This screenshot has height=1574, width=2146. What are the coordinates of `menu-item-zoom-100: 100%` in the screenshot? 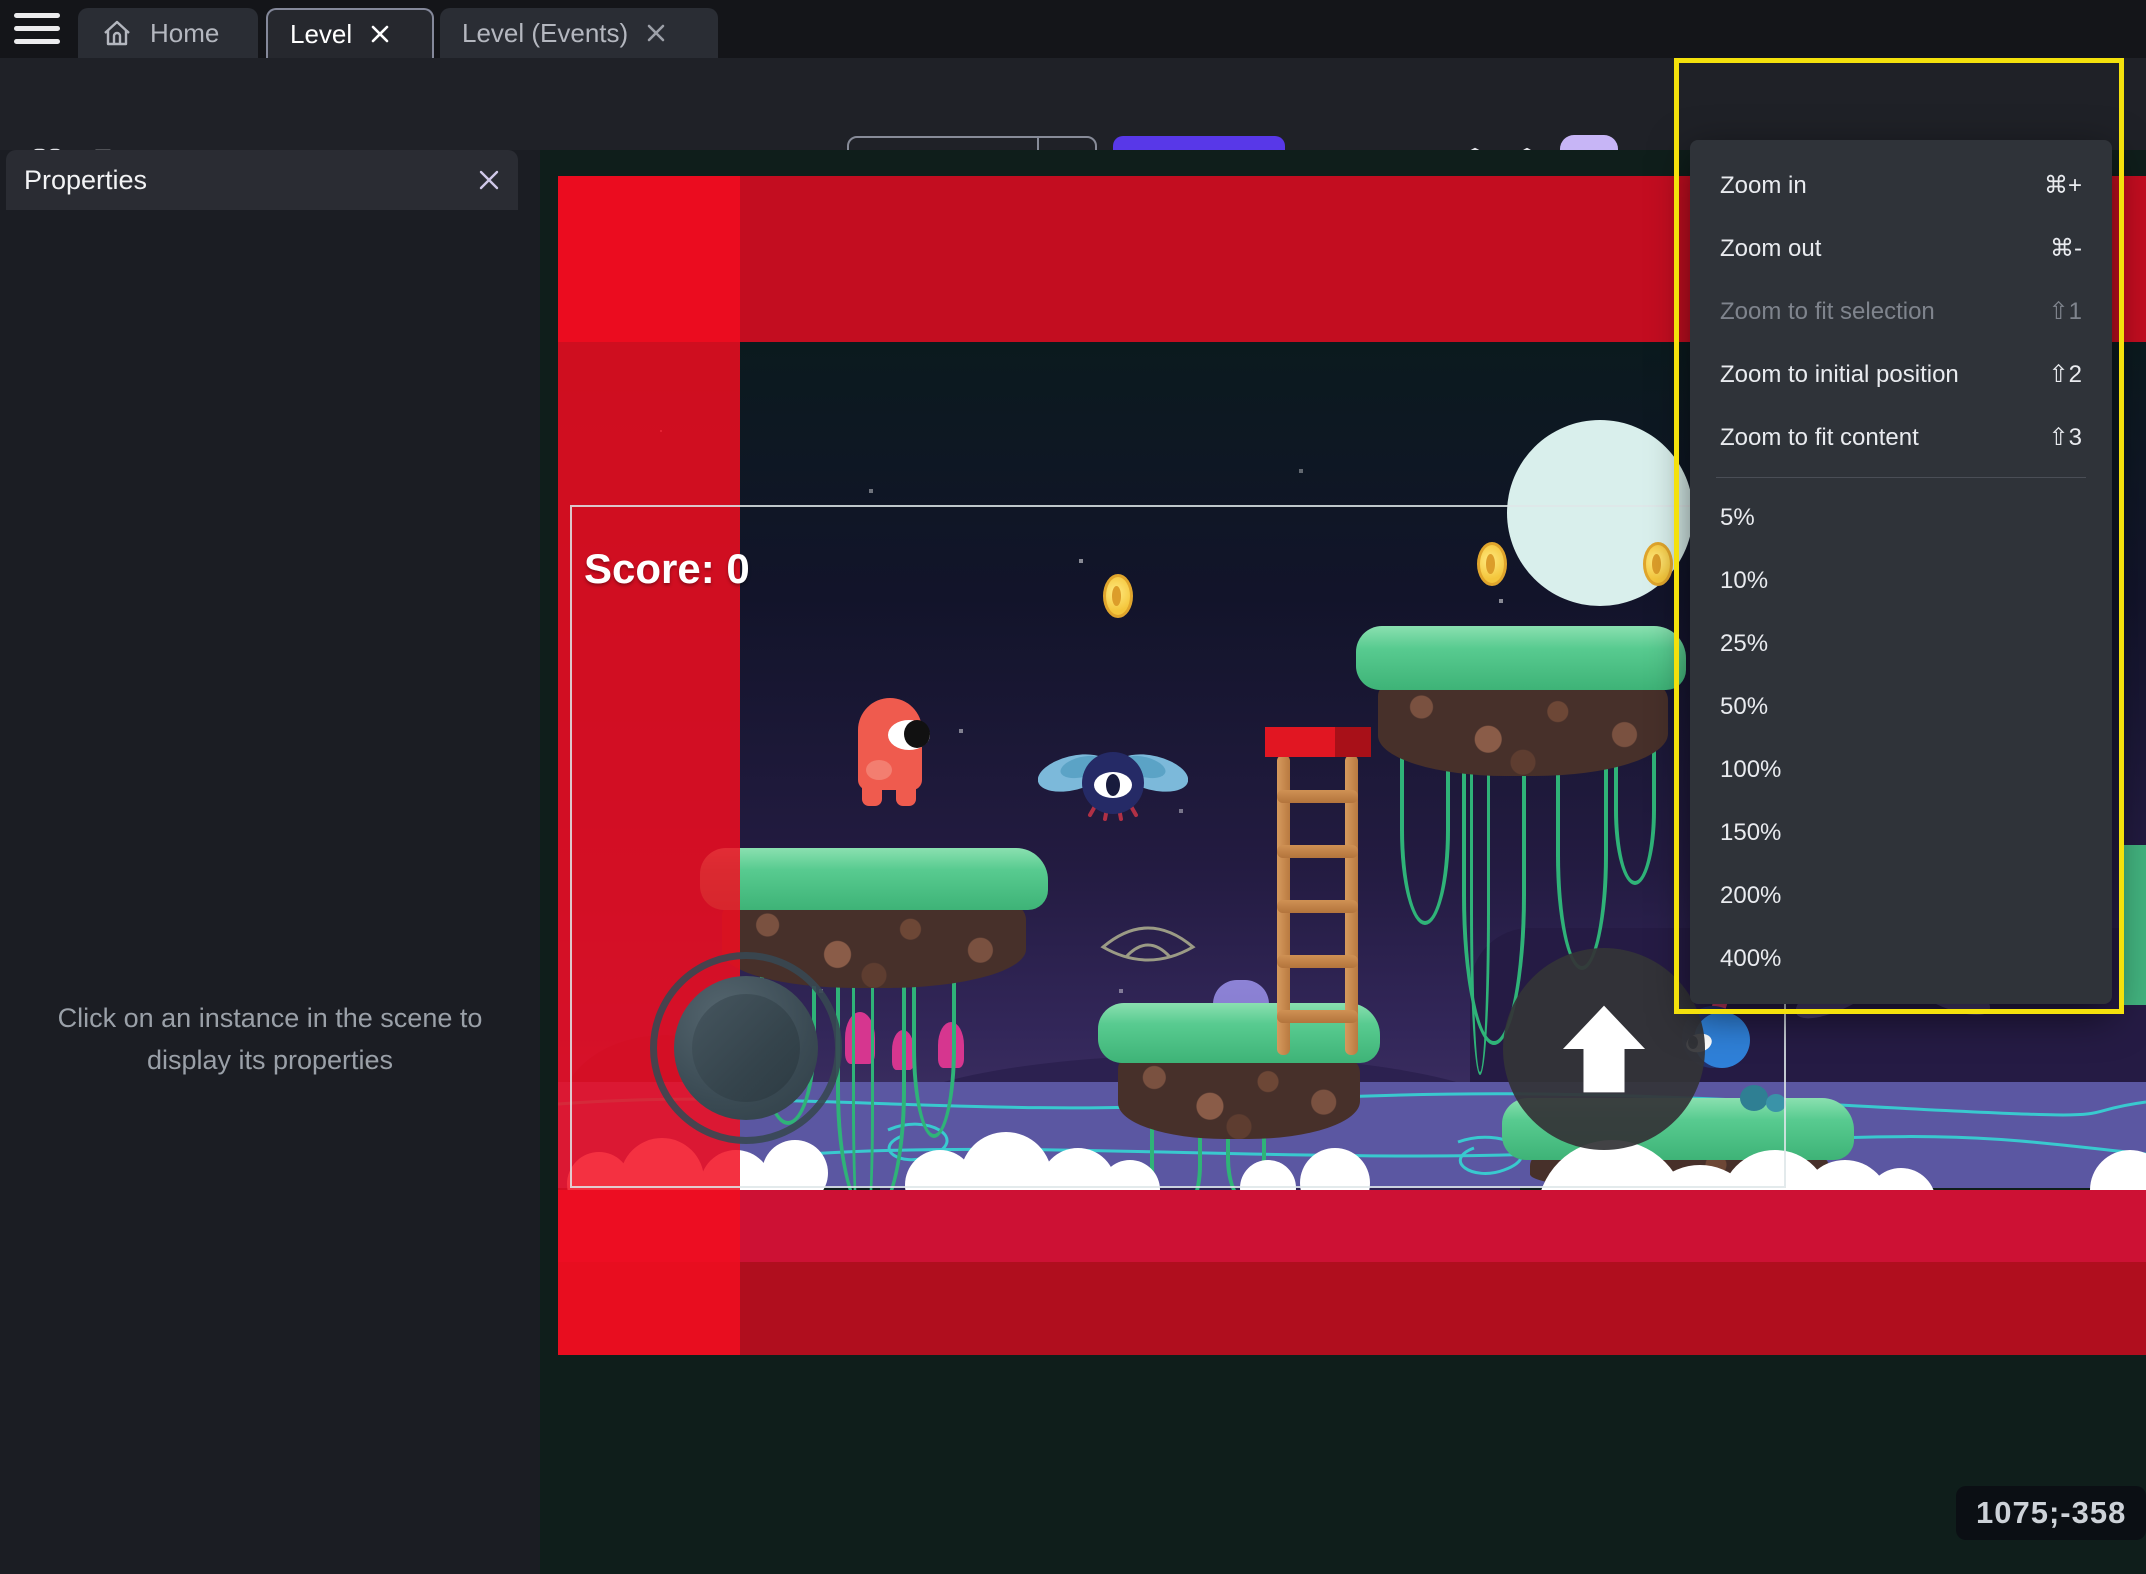 It's located at (1901, 769).